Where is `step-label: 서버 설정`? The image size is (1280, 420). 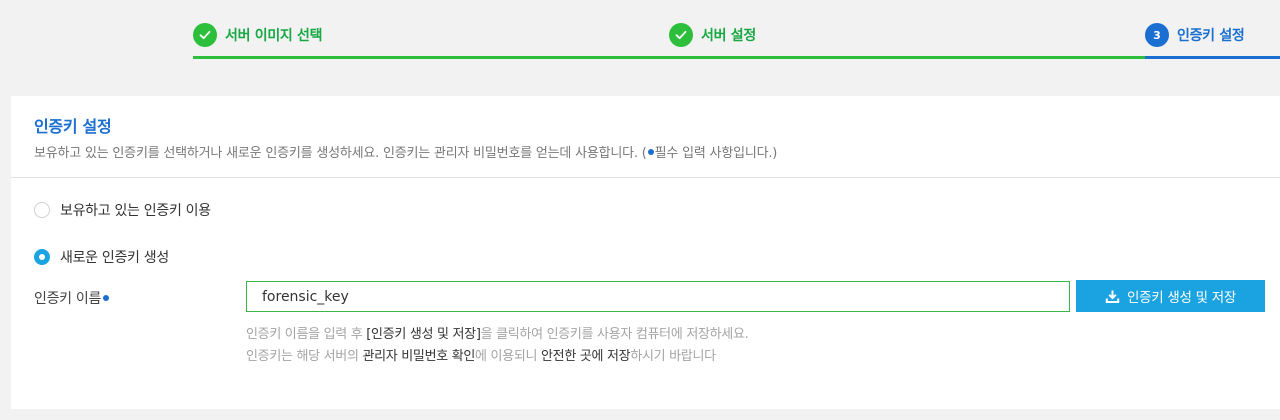
step-label: 서버 설정 is located at coordinates (728, 36).